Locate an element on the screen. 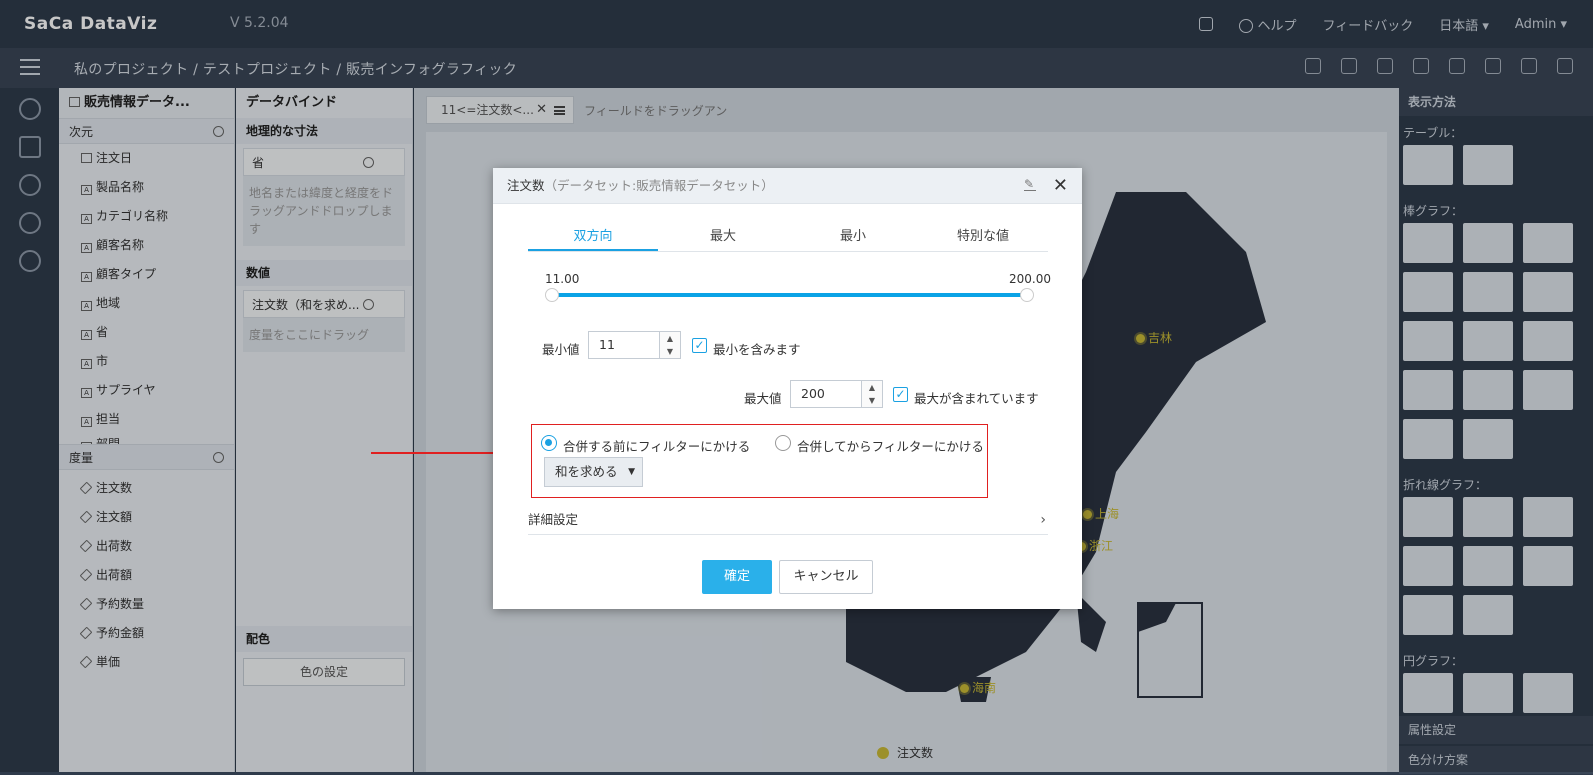 The image size is (1593, 775). tab-max: 最大 is located at coordinates (723, 236).